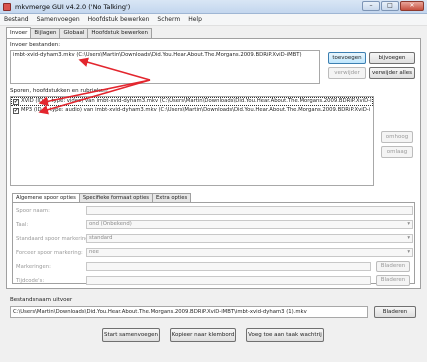 Image resolution: width=427 pixels, height=362 pixels. What do you see at coordinates (115, 197) in the screenshot?
I see `tab-format-specific-options: Specifieke formaat opties` at bounding box center [115, 197].